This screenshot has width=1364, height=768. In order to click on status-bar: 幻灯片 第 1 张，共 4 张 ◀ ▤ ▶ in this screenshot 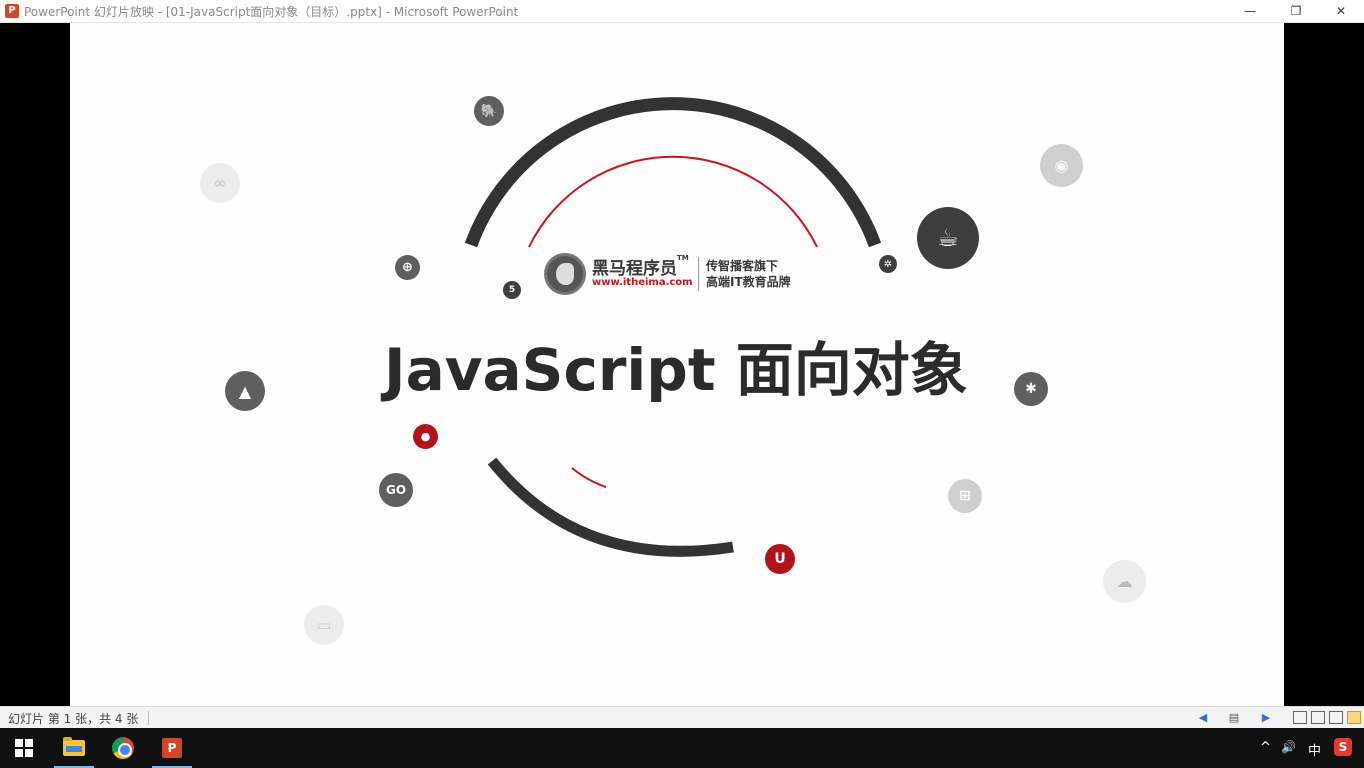, I will do `click(682, 717)`.